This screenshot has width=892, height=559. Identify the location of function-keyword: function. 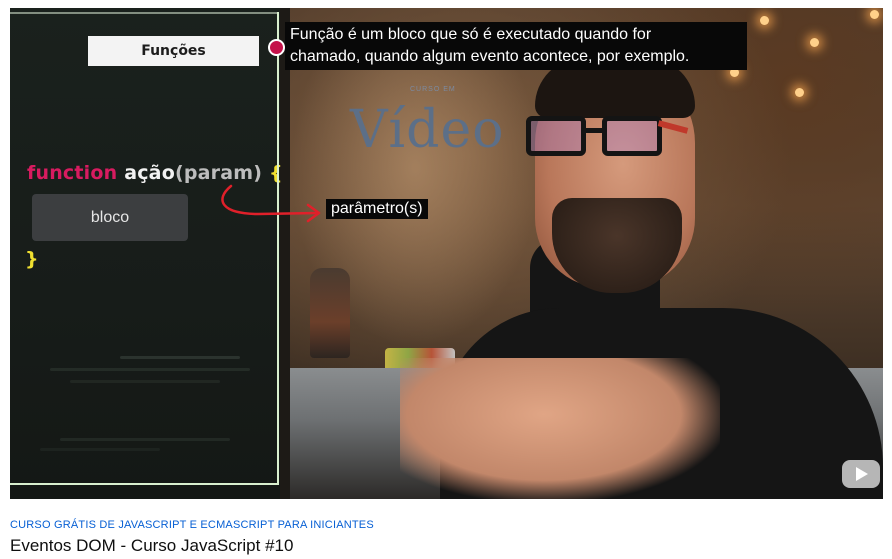
(72, 173).